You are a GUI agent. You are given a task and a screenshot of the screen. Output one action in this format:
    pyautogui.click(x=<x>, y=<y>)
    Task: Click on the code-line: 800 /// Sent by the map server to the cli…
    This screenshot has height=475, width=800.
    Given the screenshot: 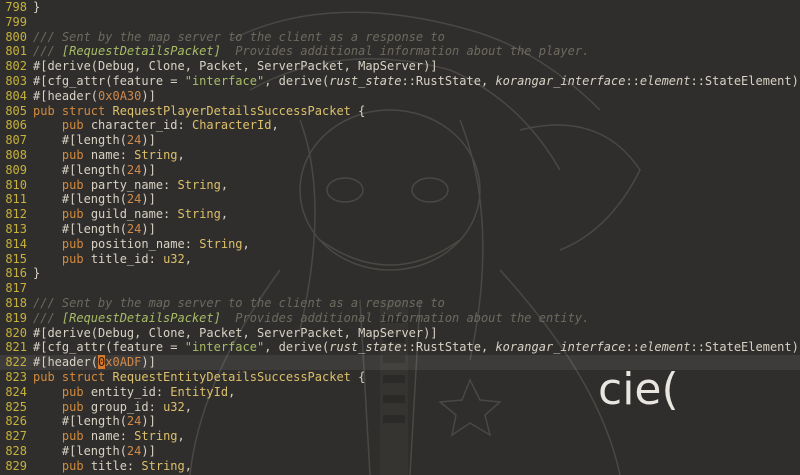 What is the action you would take?
    pyautogui.click(x=400, y=37)
    